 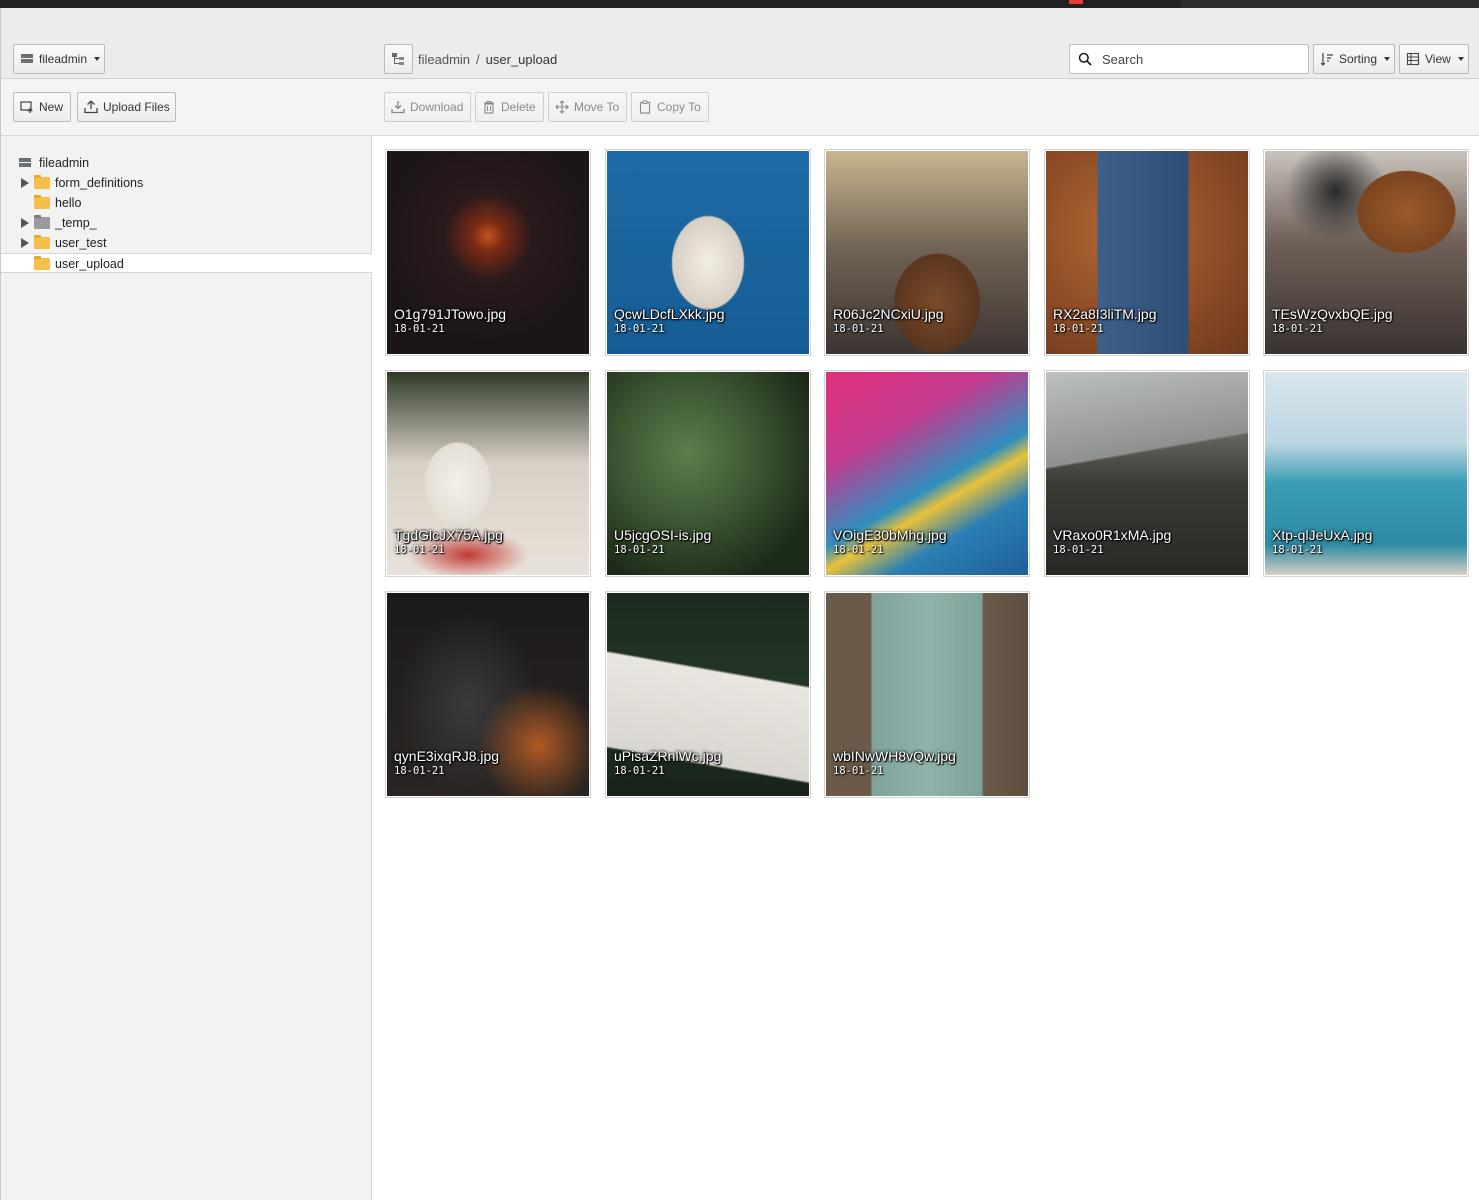 I want to click on new-button-label: New, so click(x=51, y=107).